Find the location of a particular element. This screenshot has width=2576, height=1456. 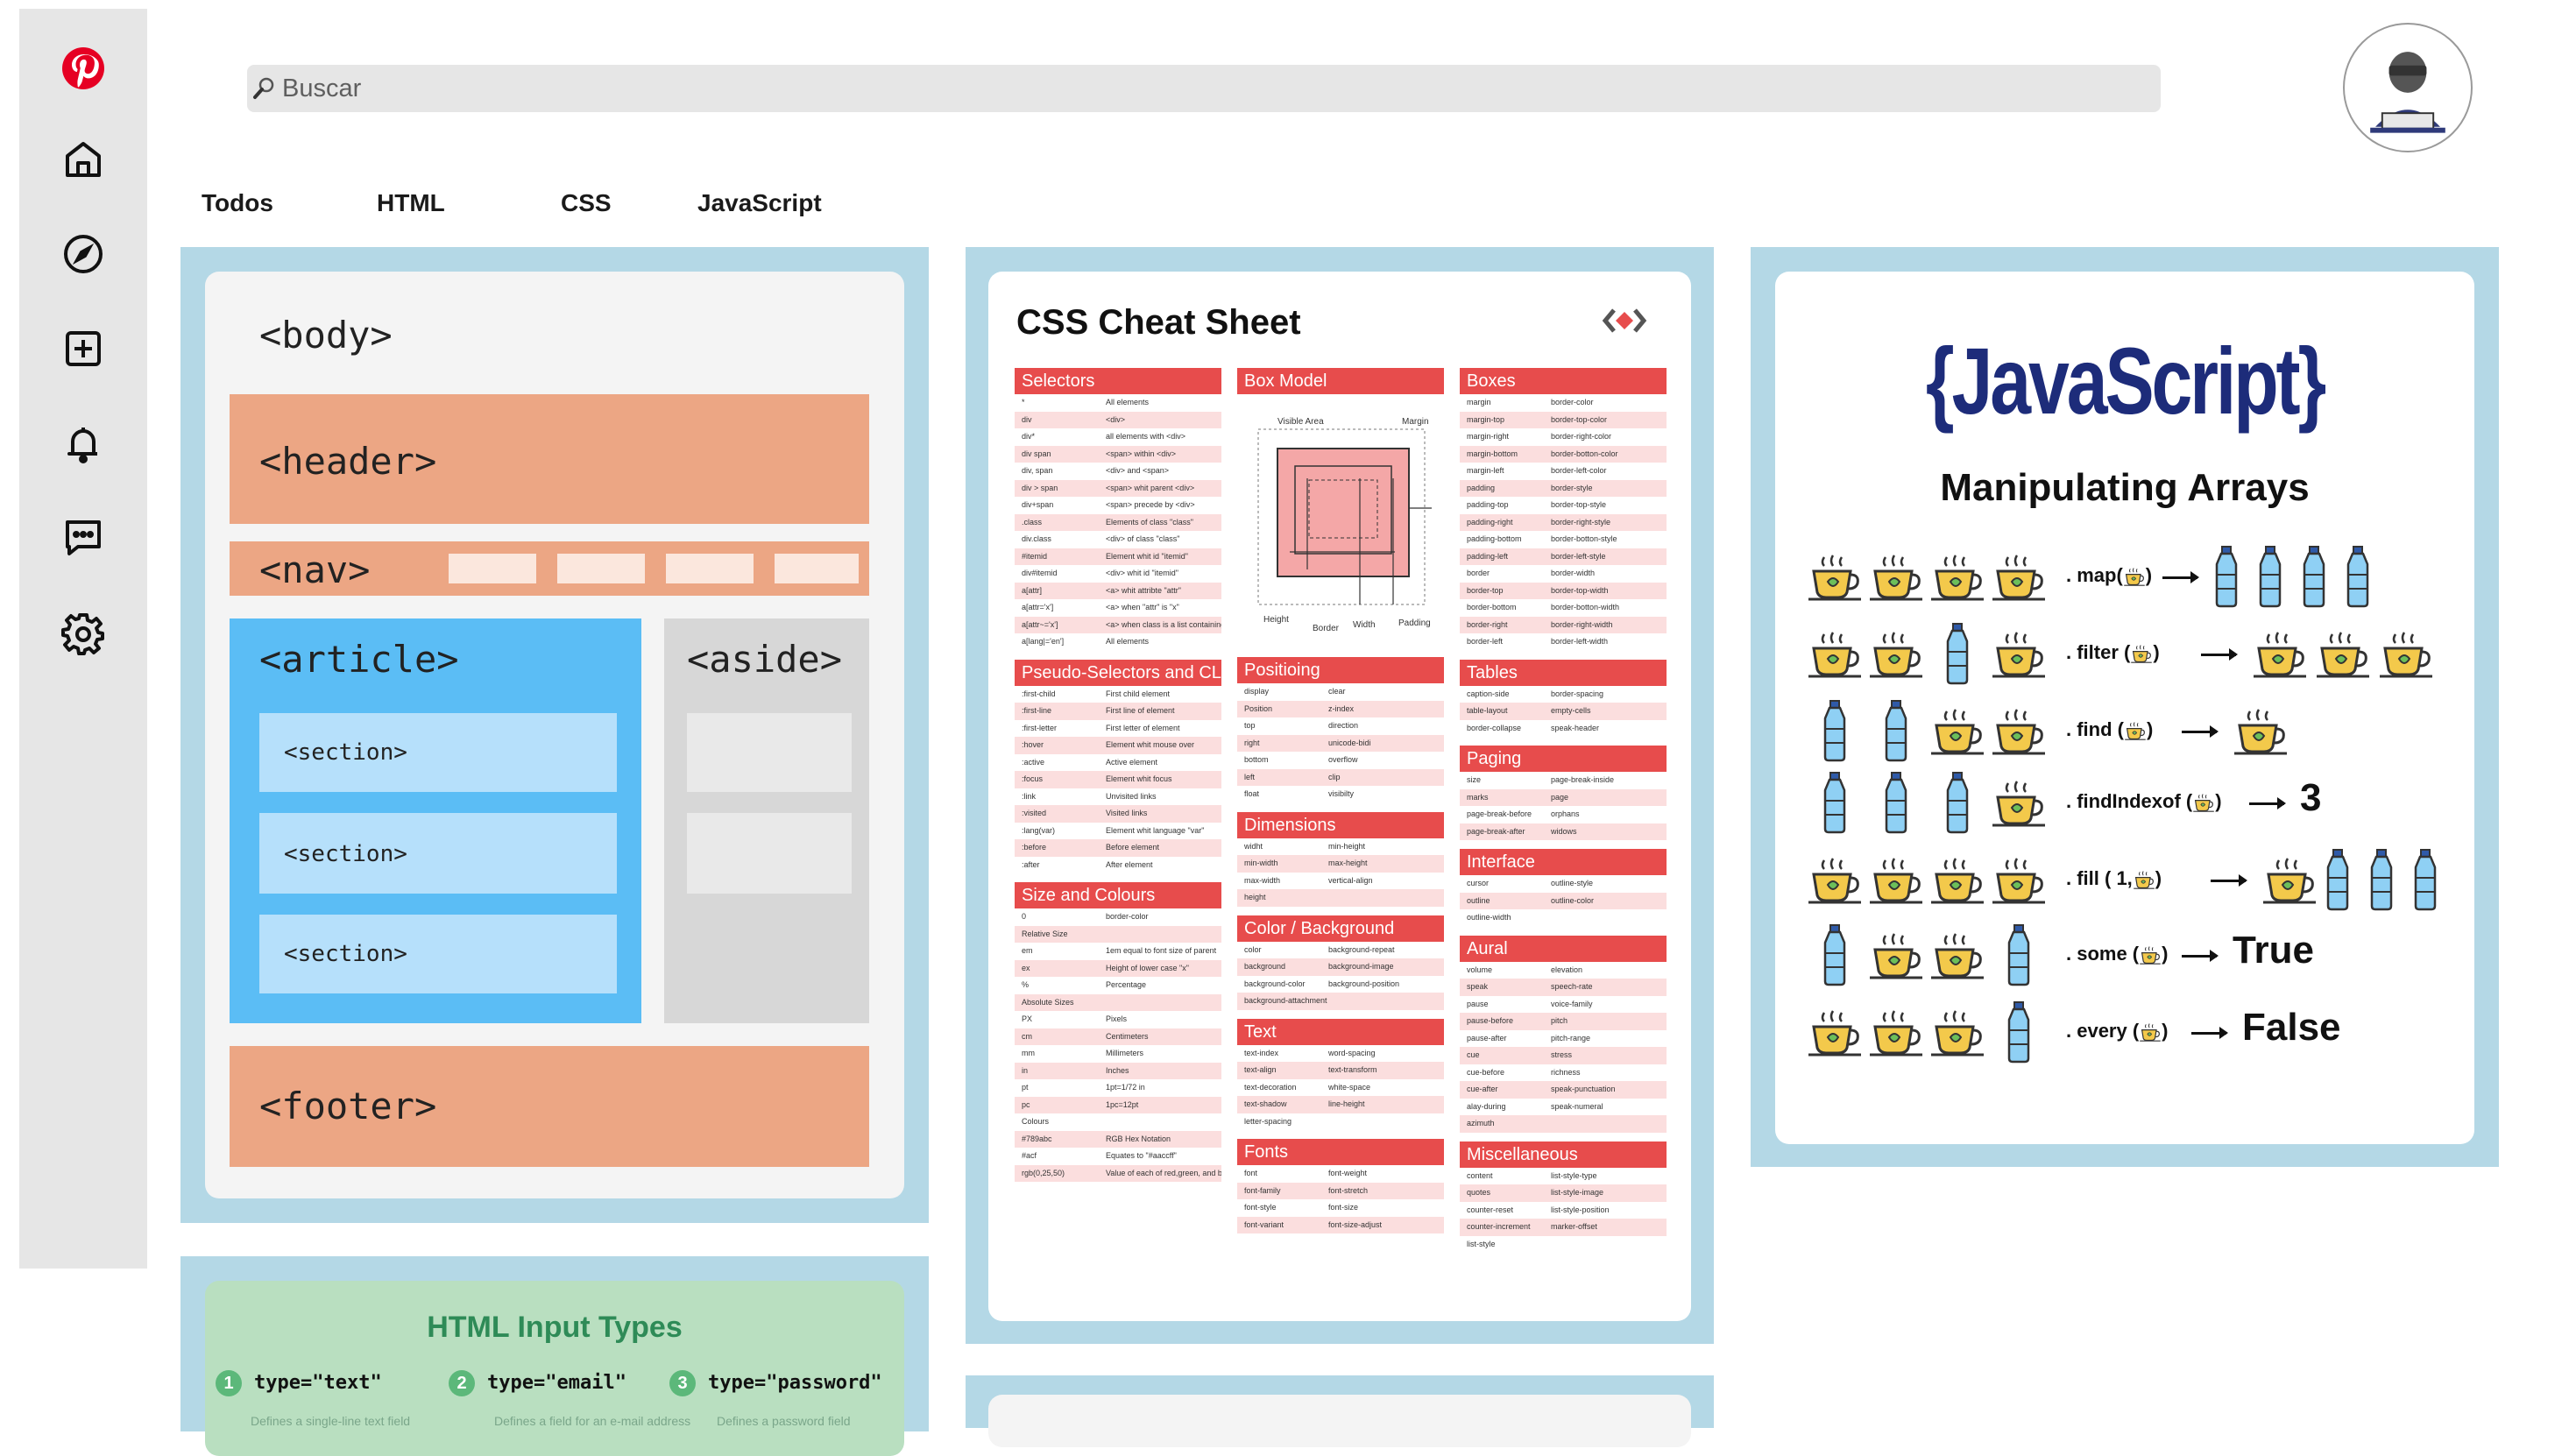

cheat-description: border-botton-color is located at coordinates (1584, 454).